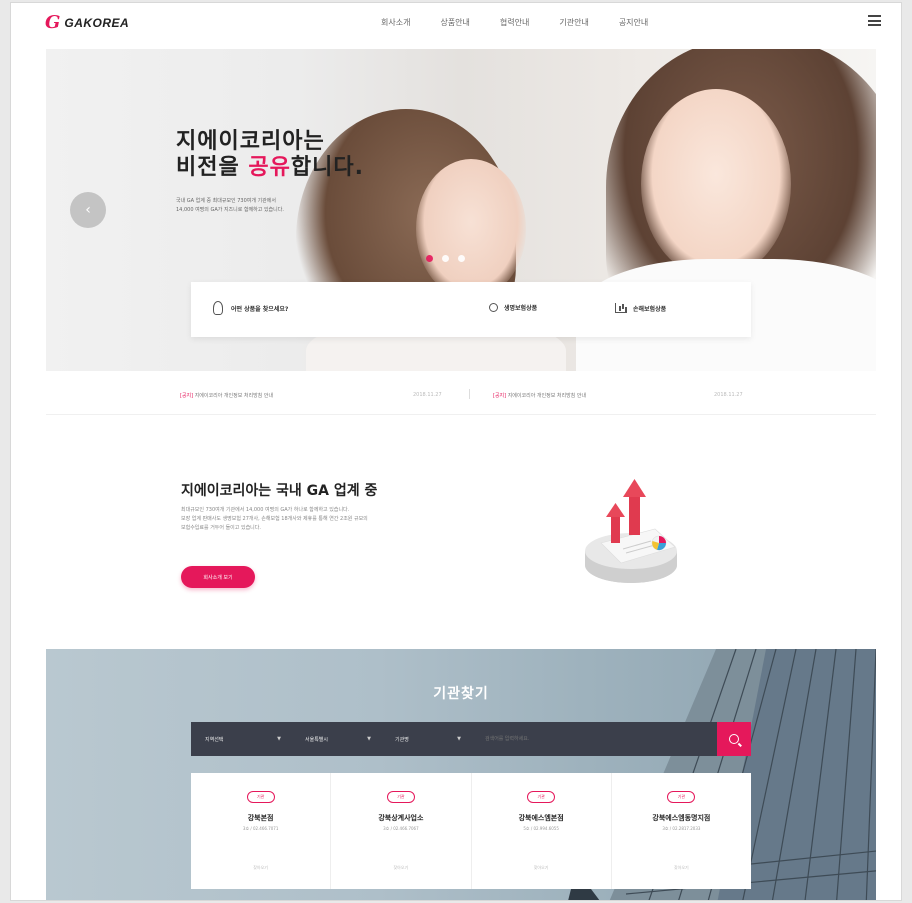  I want to click on notice-item-2: [공지] 지에이코리아 개인정보 처리방침 안내, so click(539, 395).